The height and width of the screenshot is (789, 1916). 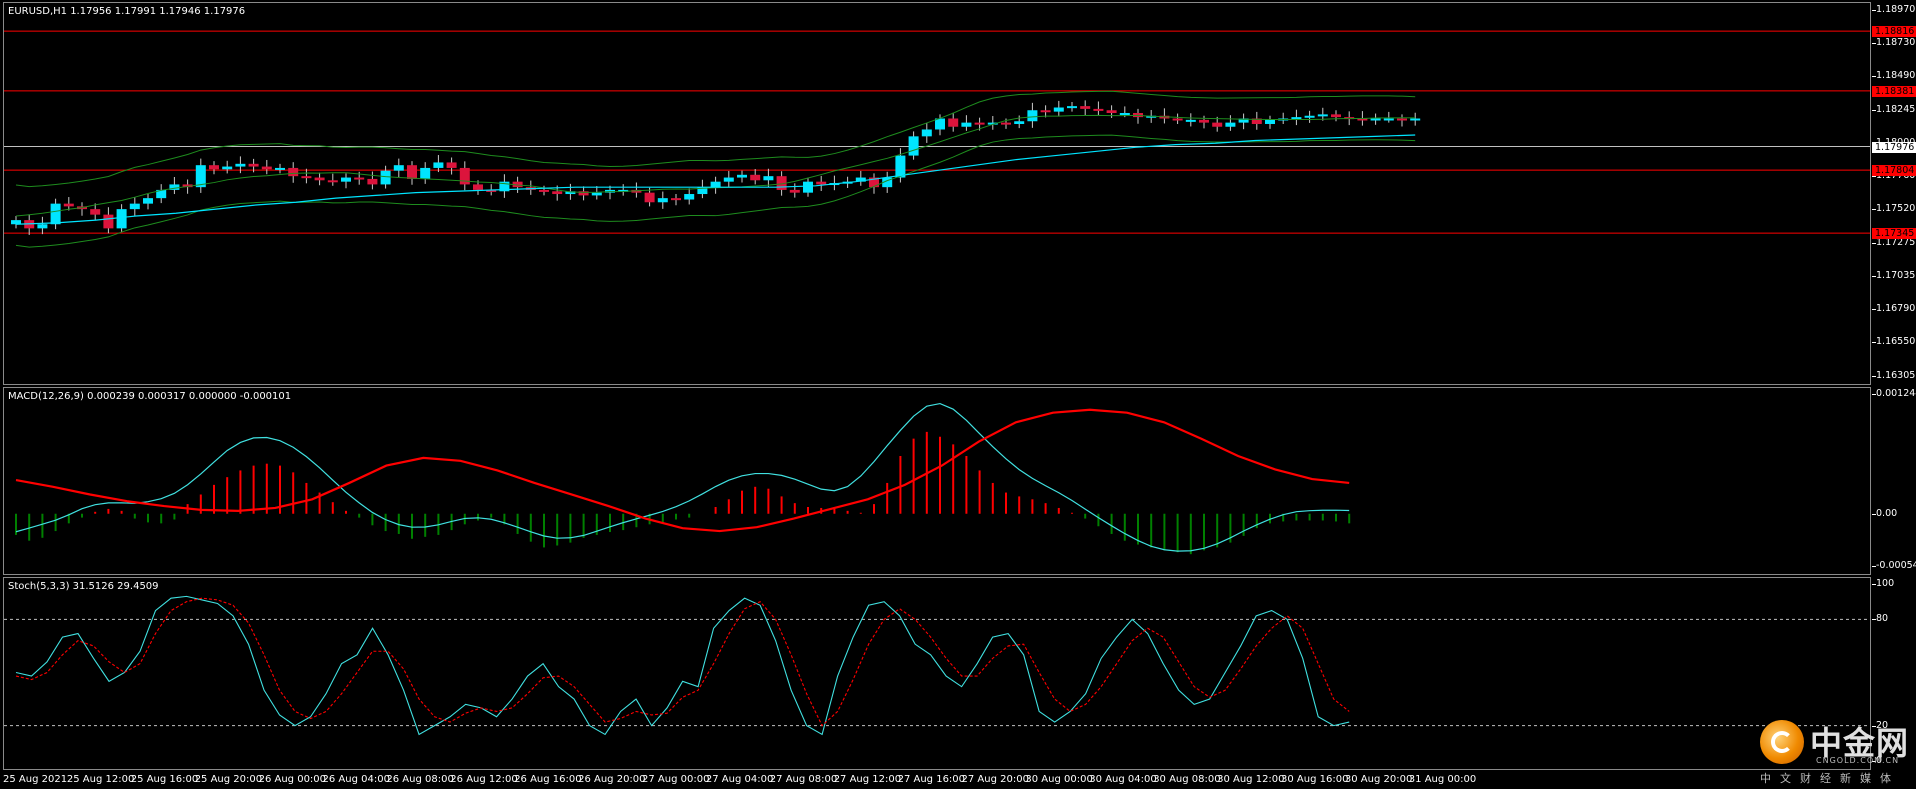 What do you see at coordinates (228, 779) in the screenshot?
I see `time-tick-label: 25 Aug 20:00` at bounding box center [228, 779].